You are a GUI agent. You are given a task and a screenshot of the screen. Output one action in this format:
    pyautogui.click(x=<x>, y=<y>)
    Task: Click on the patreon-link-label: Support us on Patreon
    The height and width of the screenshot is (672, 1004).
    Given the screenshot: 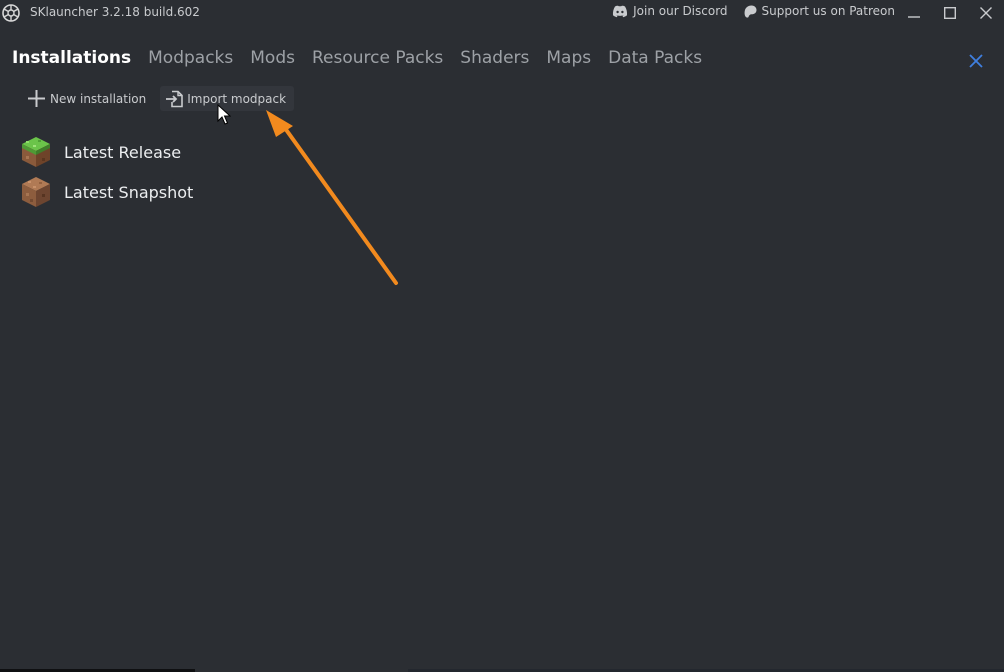 What is the action you would take?
    pyautogui.click(x=828, y=11)
    